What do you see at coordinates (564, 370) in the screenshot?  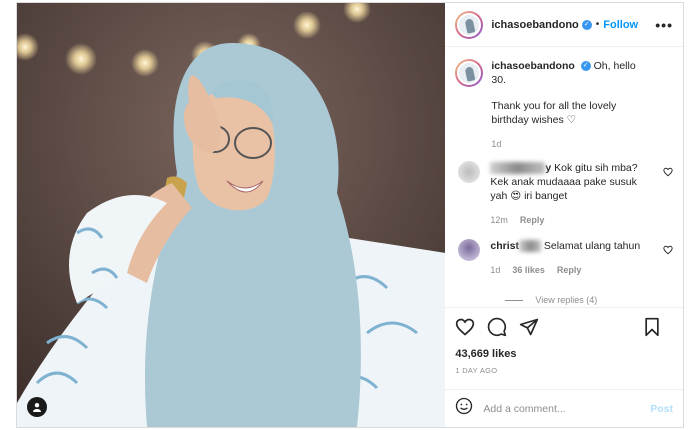 I see `post-time: 1 DAY AGO` at bounding box center [564, 370].